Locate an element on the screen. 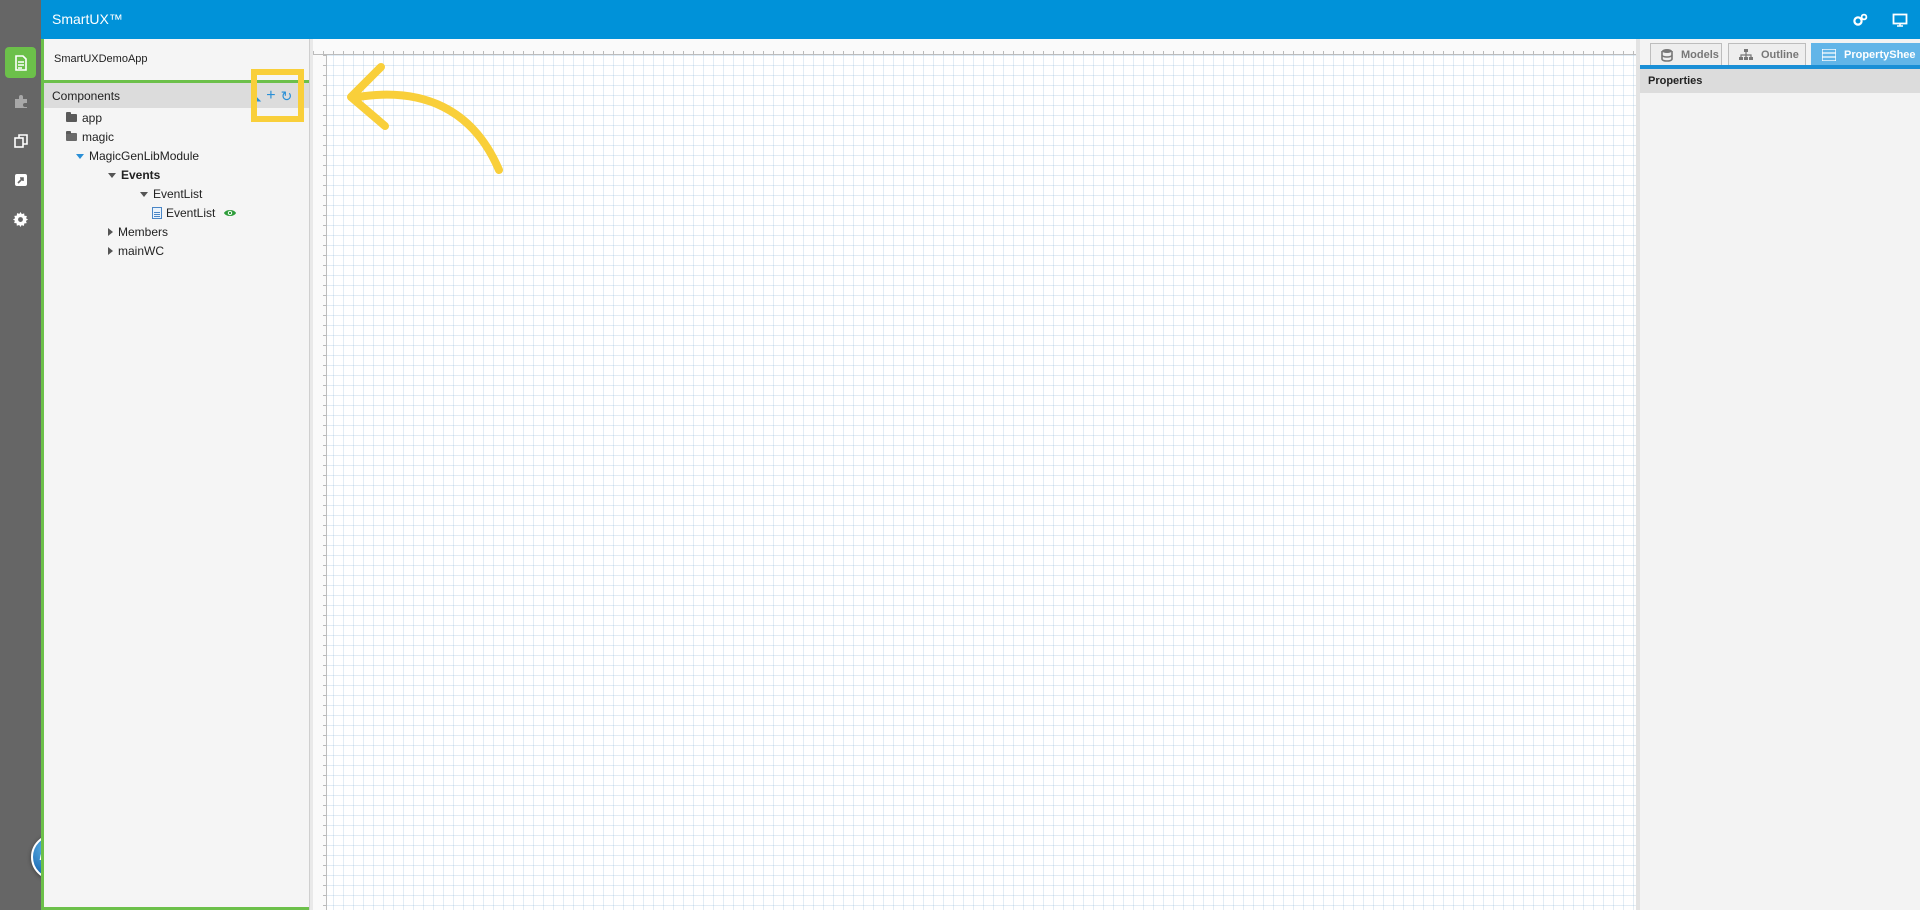 The height and width of the screenshot is (910, 1920). tree-item-app: app is located at coordinates (84, 118).